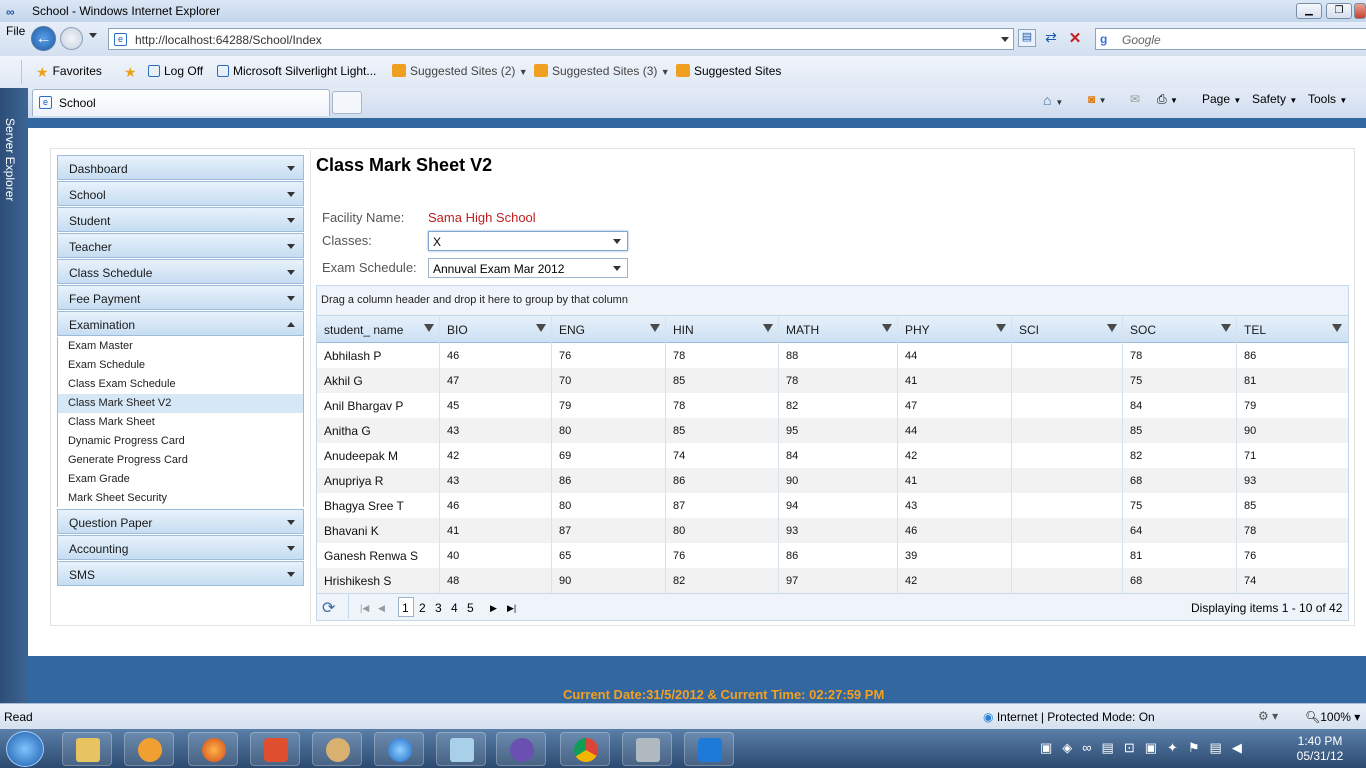 The height and width of the screenshot is (768, 1366). Describe the element at coordinates (180, 193) in the screenshot. I see `menu-school: School` at that location.